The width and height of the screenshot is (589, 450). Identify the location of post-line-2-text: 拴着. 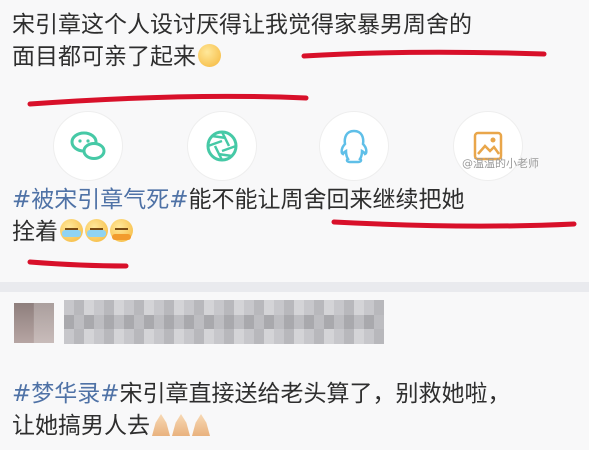
(35, 232).